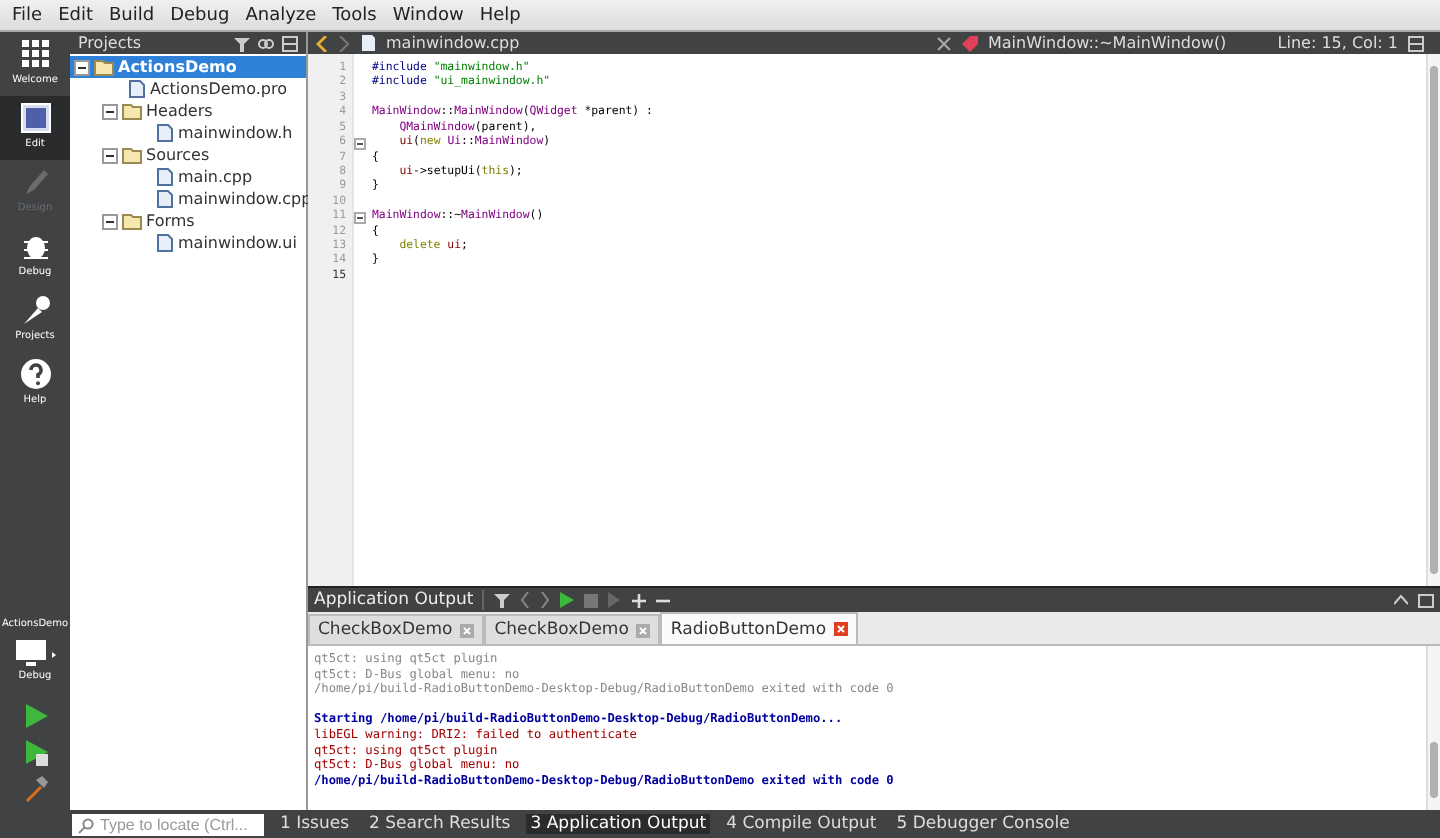 Image resolution: width=1440 pixels, height=838 pixels. Describe the element at coordinates (801, 824) in the screenshot. I see `output-pane-button: 4 Compile Output` at that location.